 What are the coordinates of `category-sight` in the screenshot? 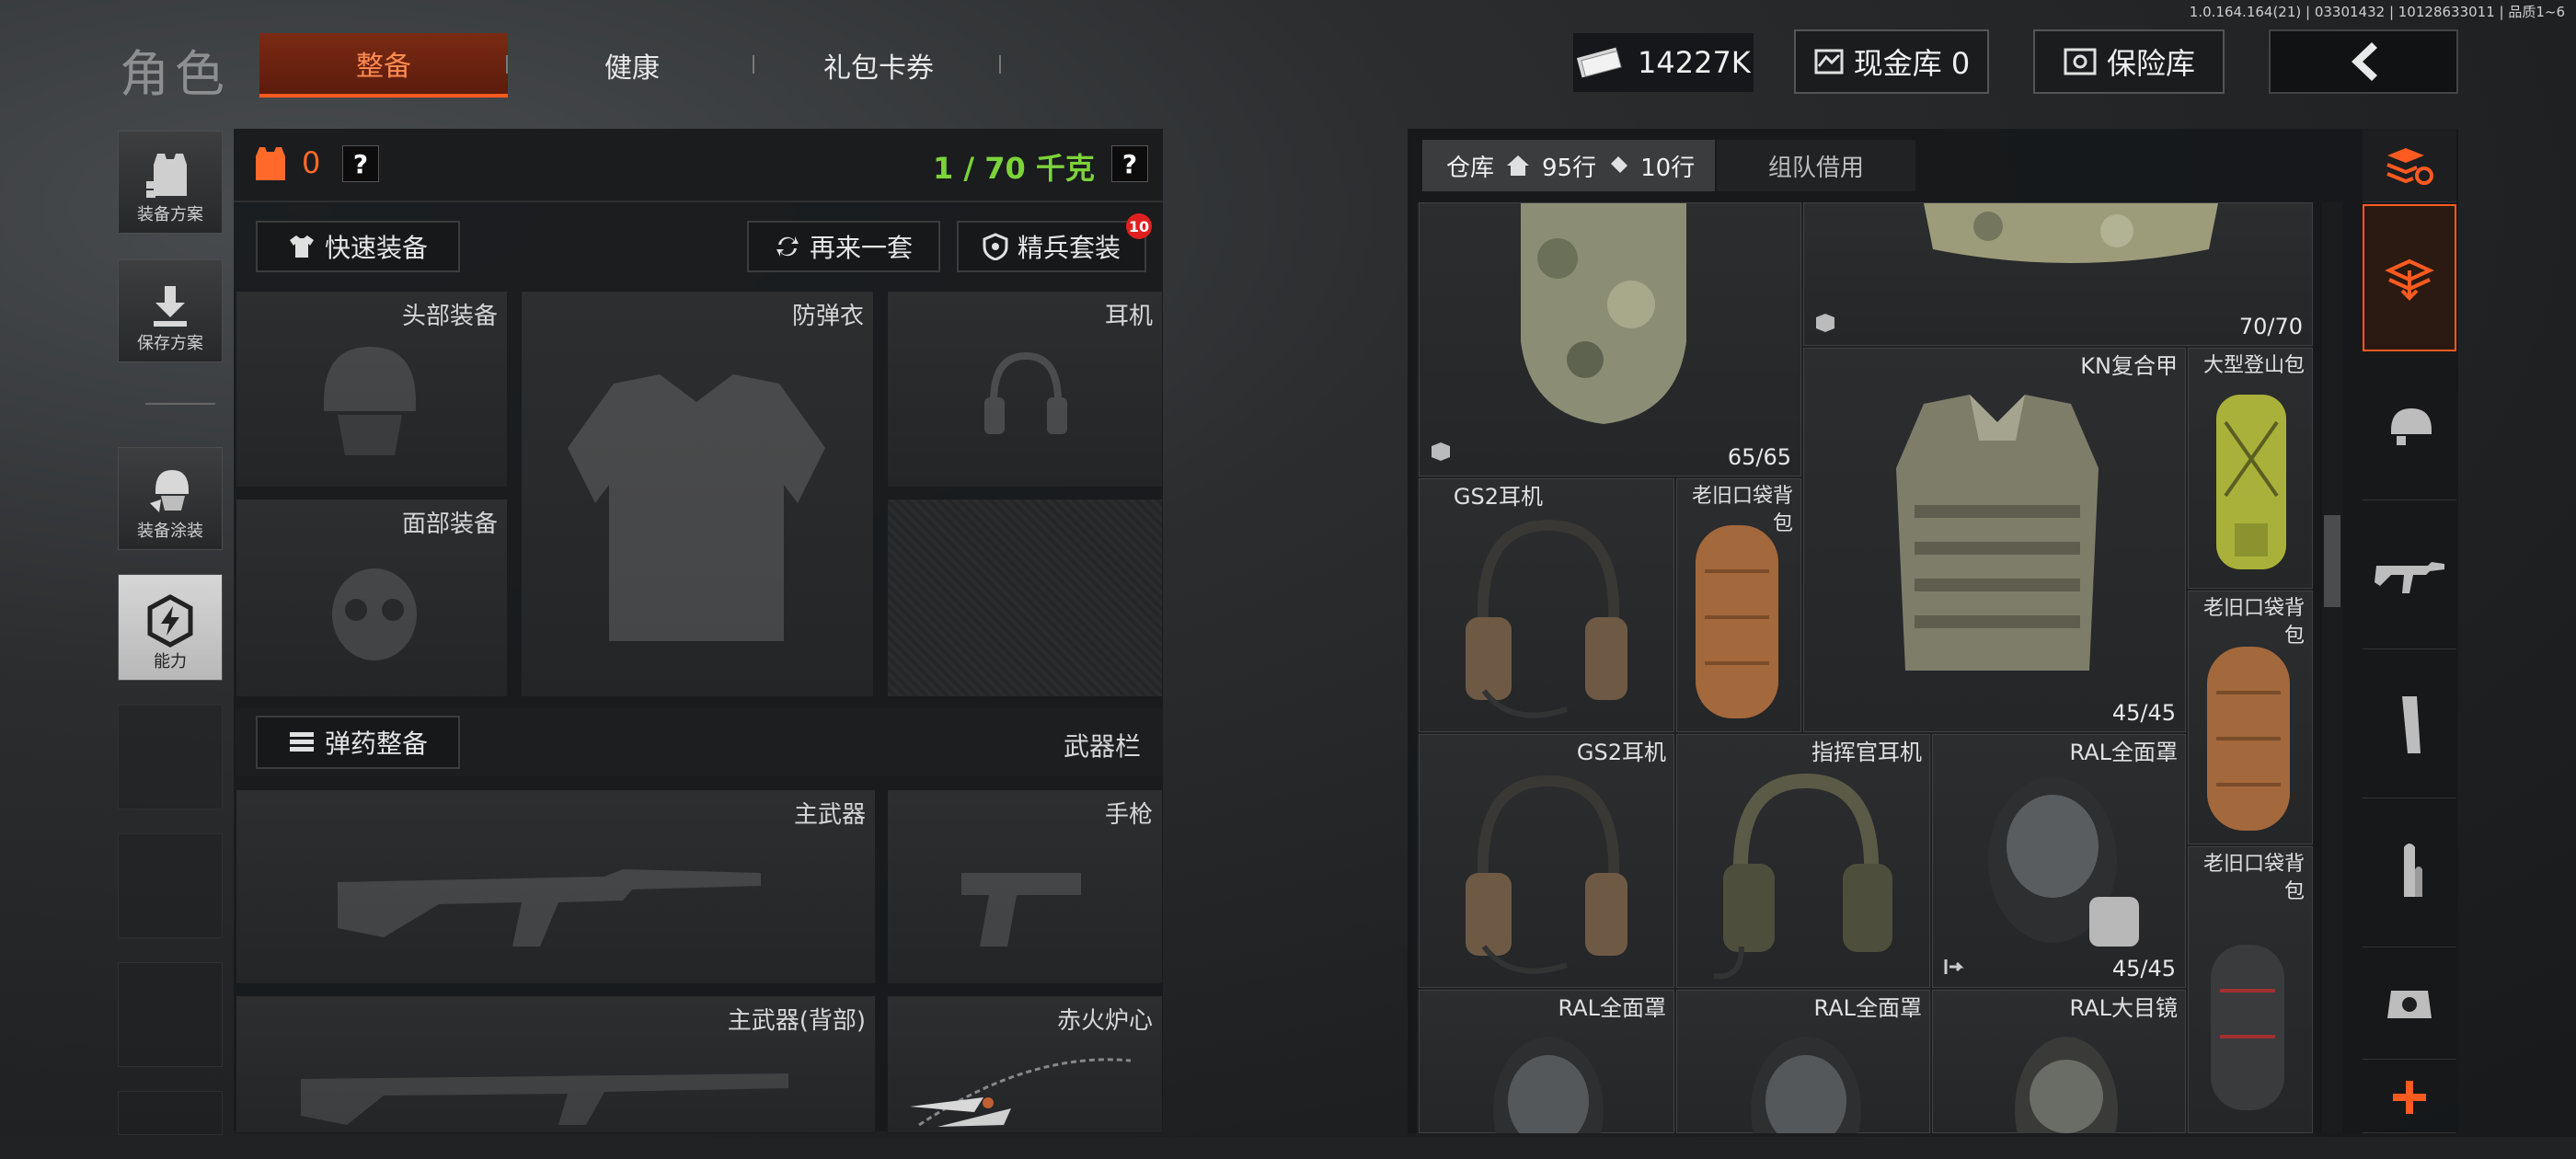 It's located at (2409, 1004).